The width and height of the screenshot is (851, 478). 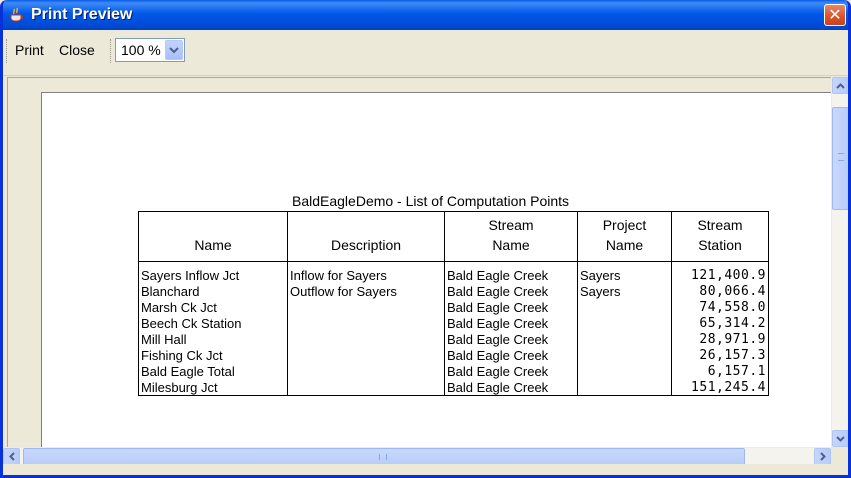 I want to click on table-row: Fishing Ck Jct Bald Eagle Creek 26,157.3, so click(x=453, y=355).